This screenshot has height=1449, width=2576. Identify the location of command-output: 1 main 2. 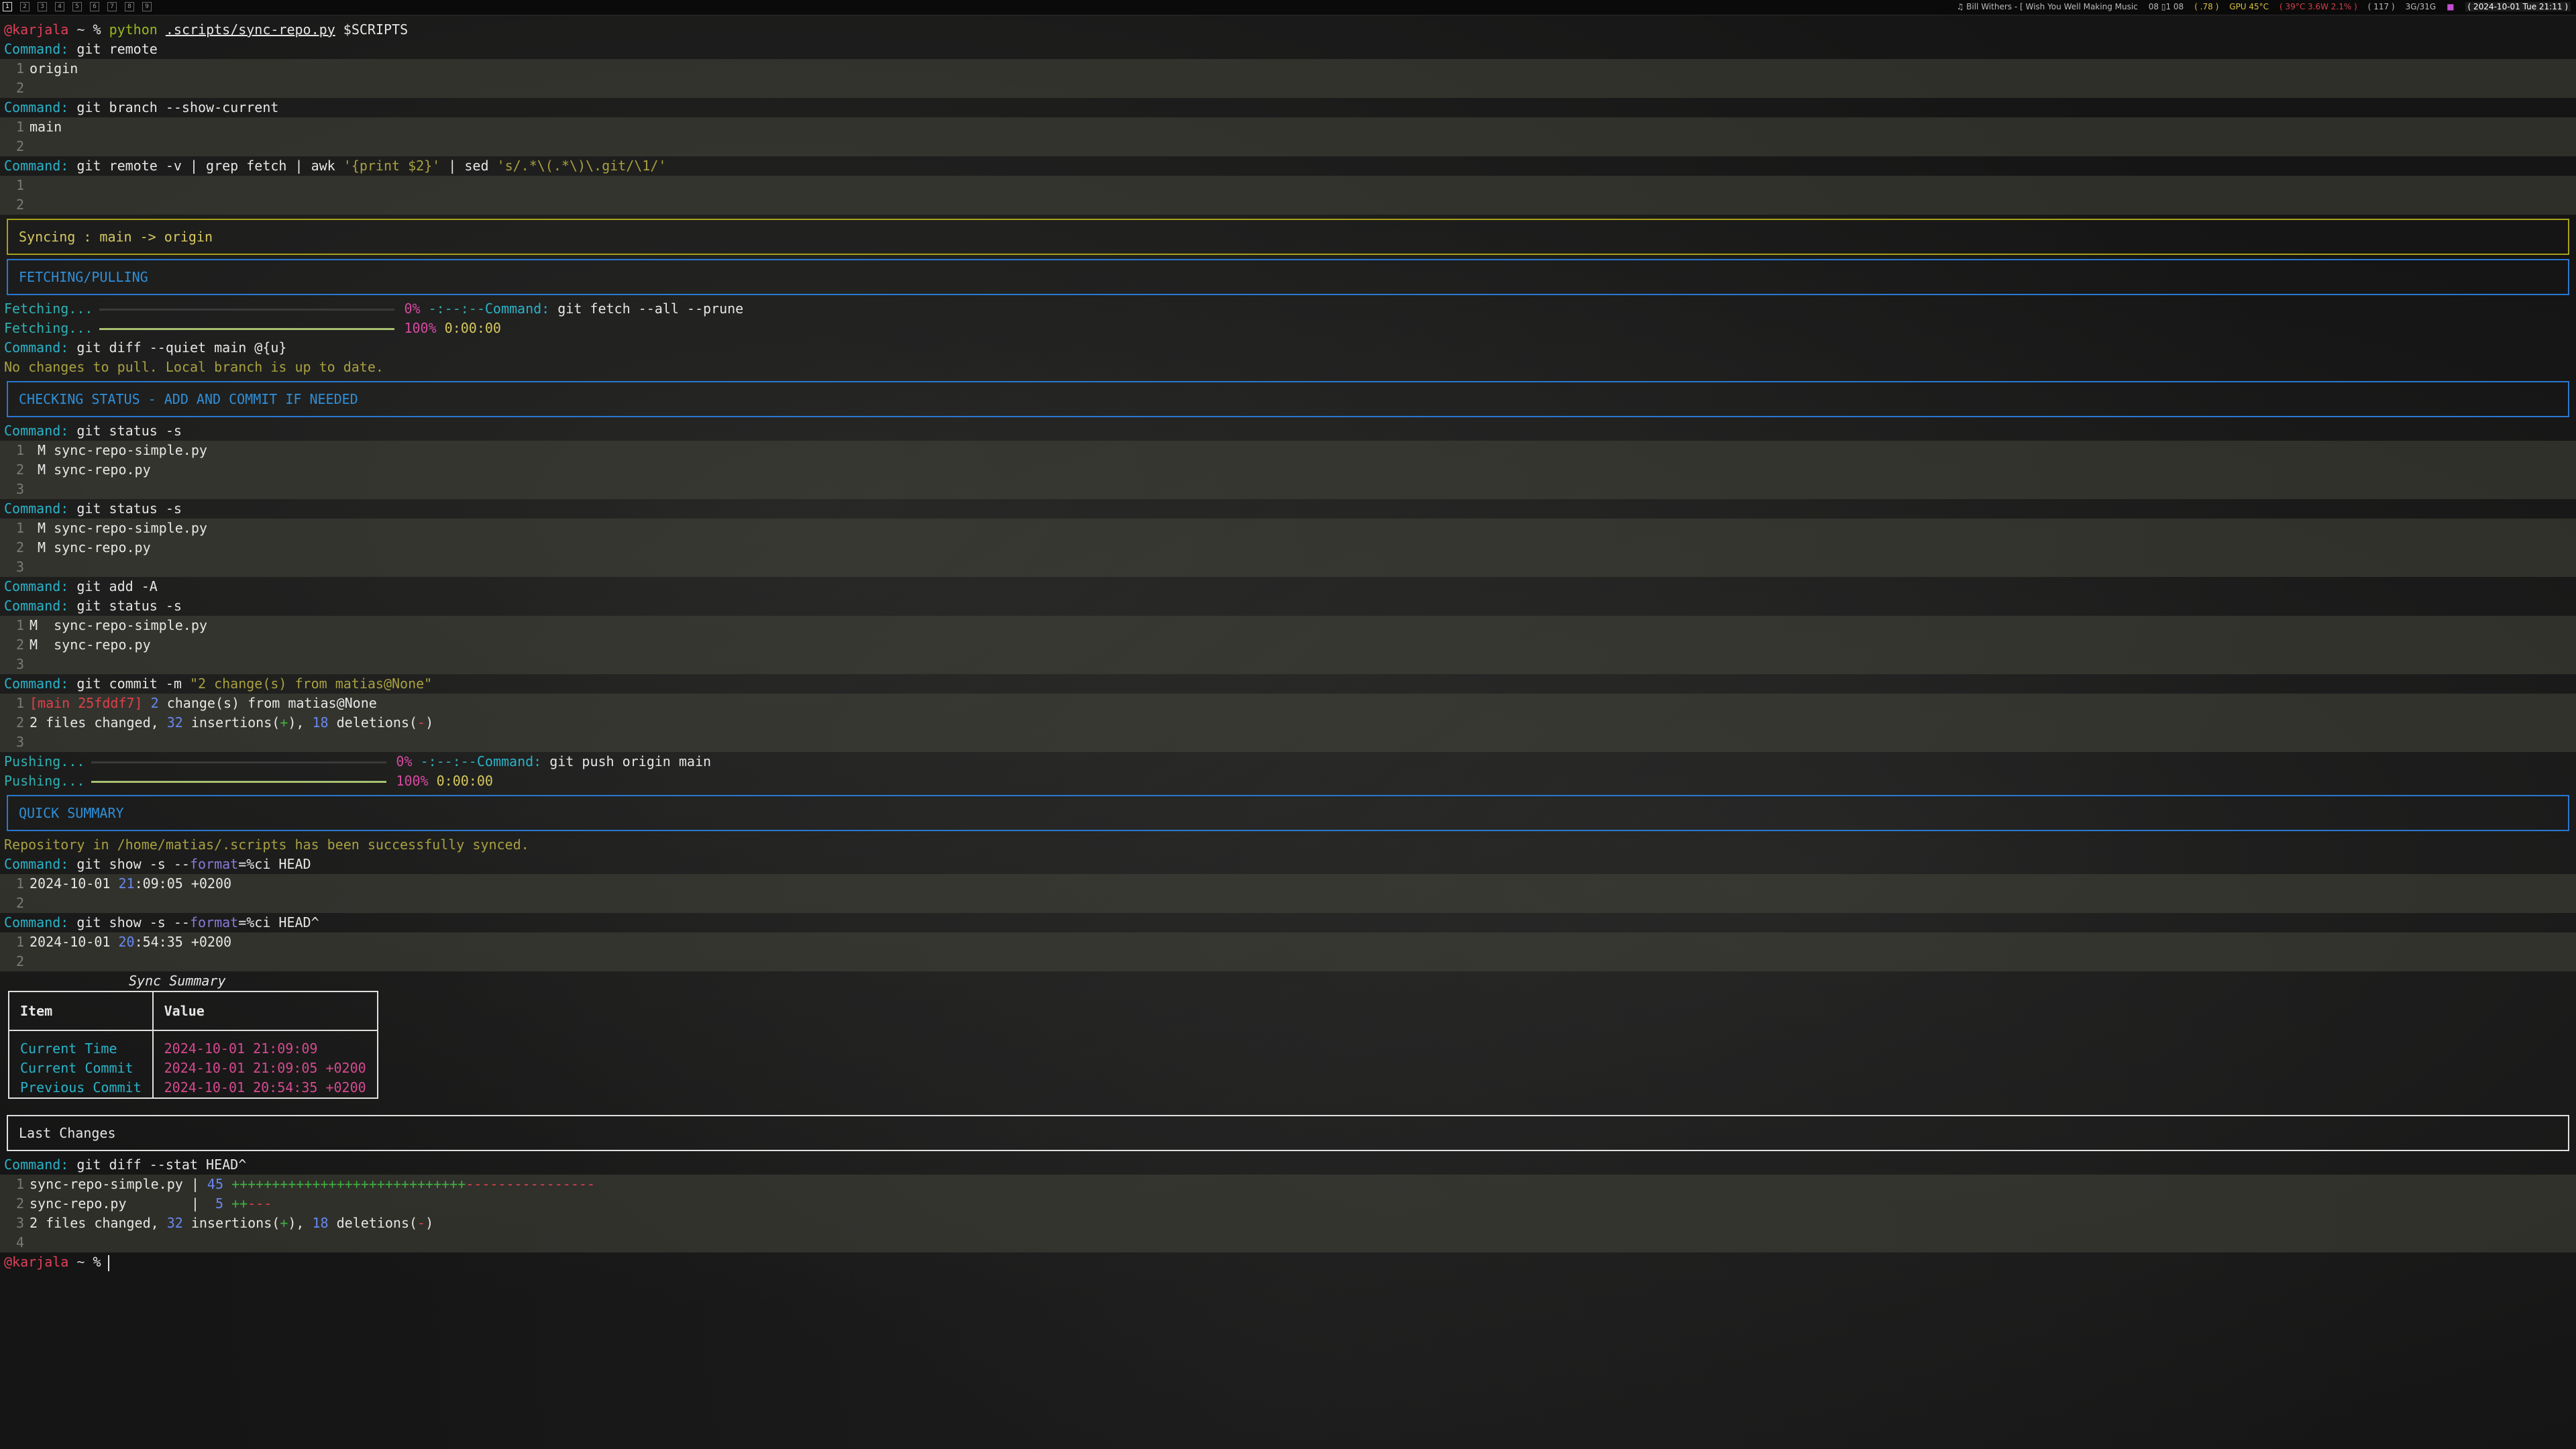
(1288, 136).